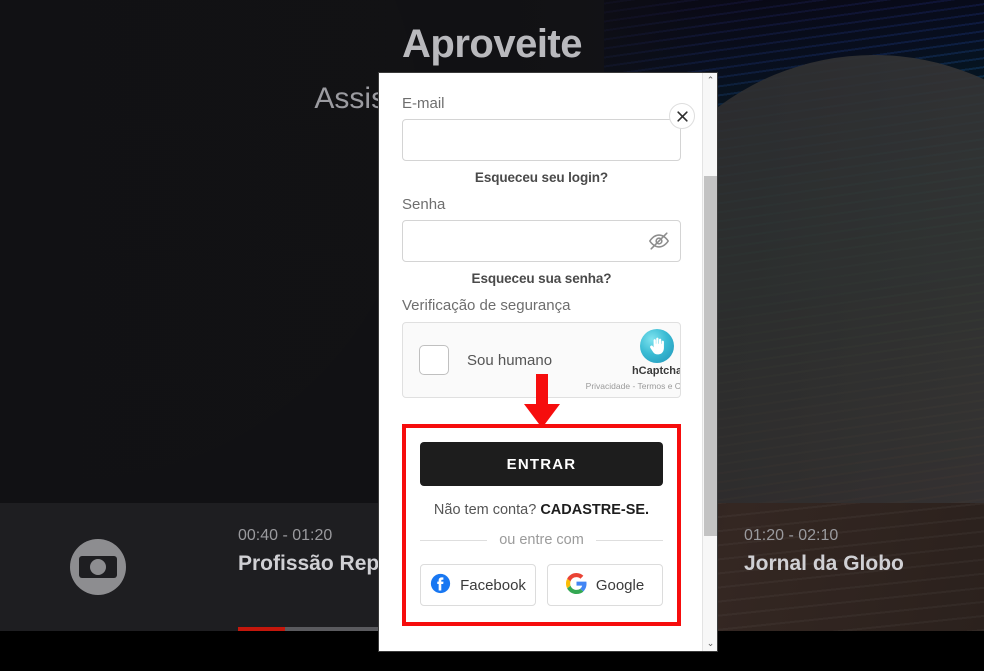  I want to click on email-label: E-mail, so click(423, 103).